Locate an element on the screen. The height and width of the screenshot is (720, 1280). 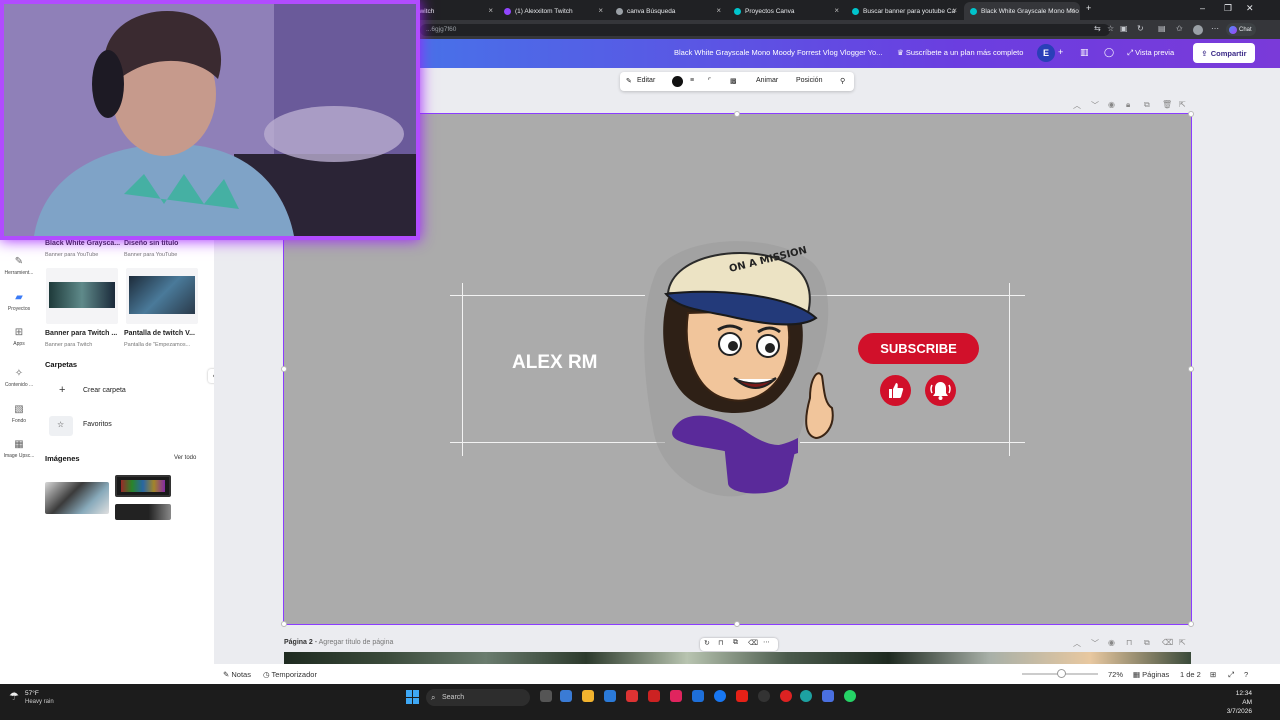
tab-twitch-channel: (1) Alexxitom Twitch × is located at coordinates (553, 11).